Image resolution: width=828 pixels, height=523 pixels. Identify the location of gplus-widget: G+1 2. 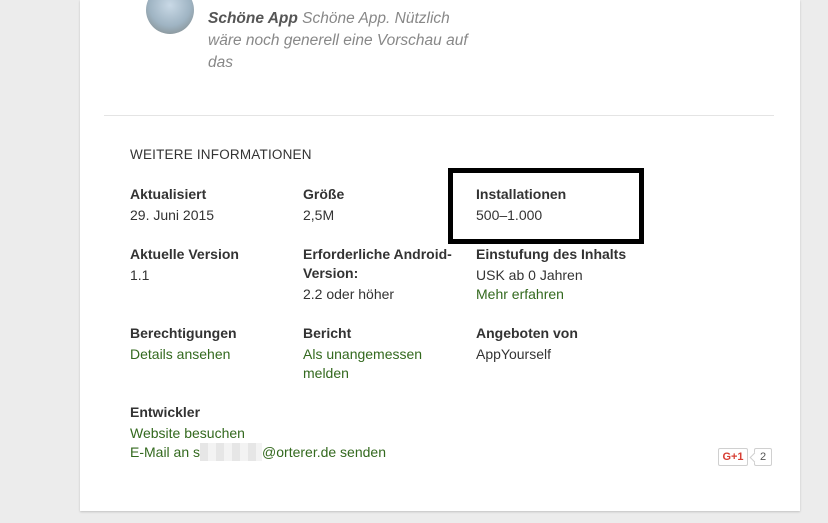
(745, 457).